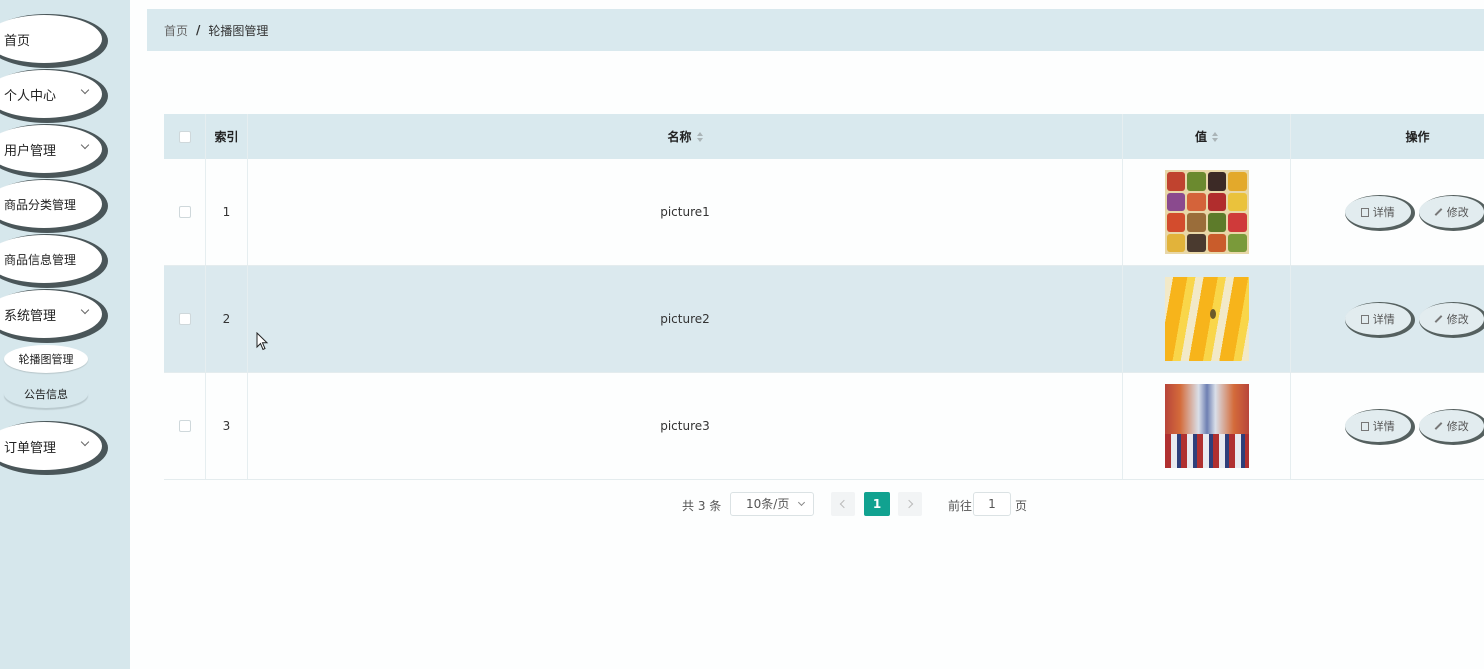 The height and width of the screenshot is (669, 1484). Describe the element at coordinates (226, 212) in the screenshot. I see `row-index: 1` at that location.